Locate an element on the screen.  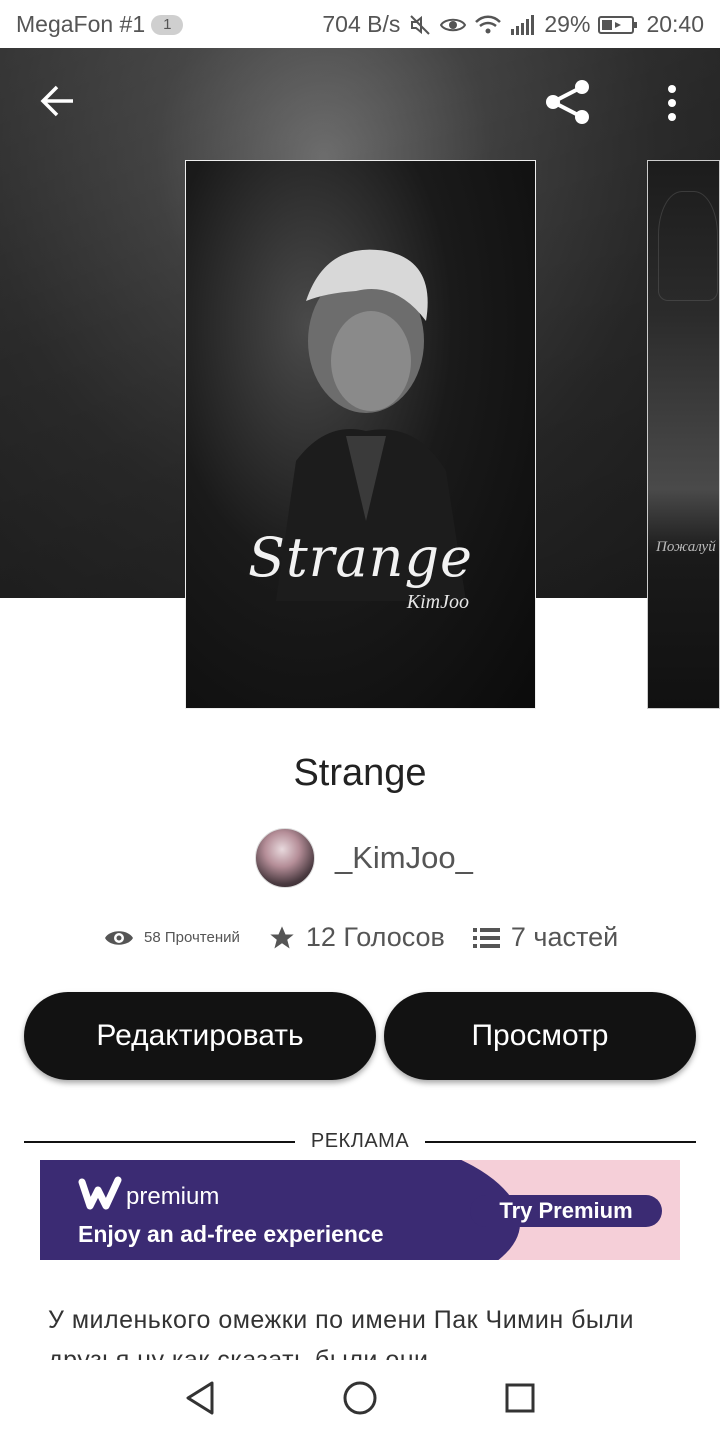
reads-stat: 58 Прочтений is located at coordinates (172, 938).